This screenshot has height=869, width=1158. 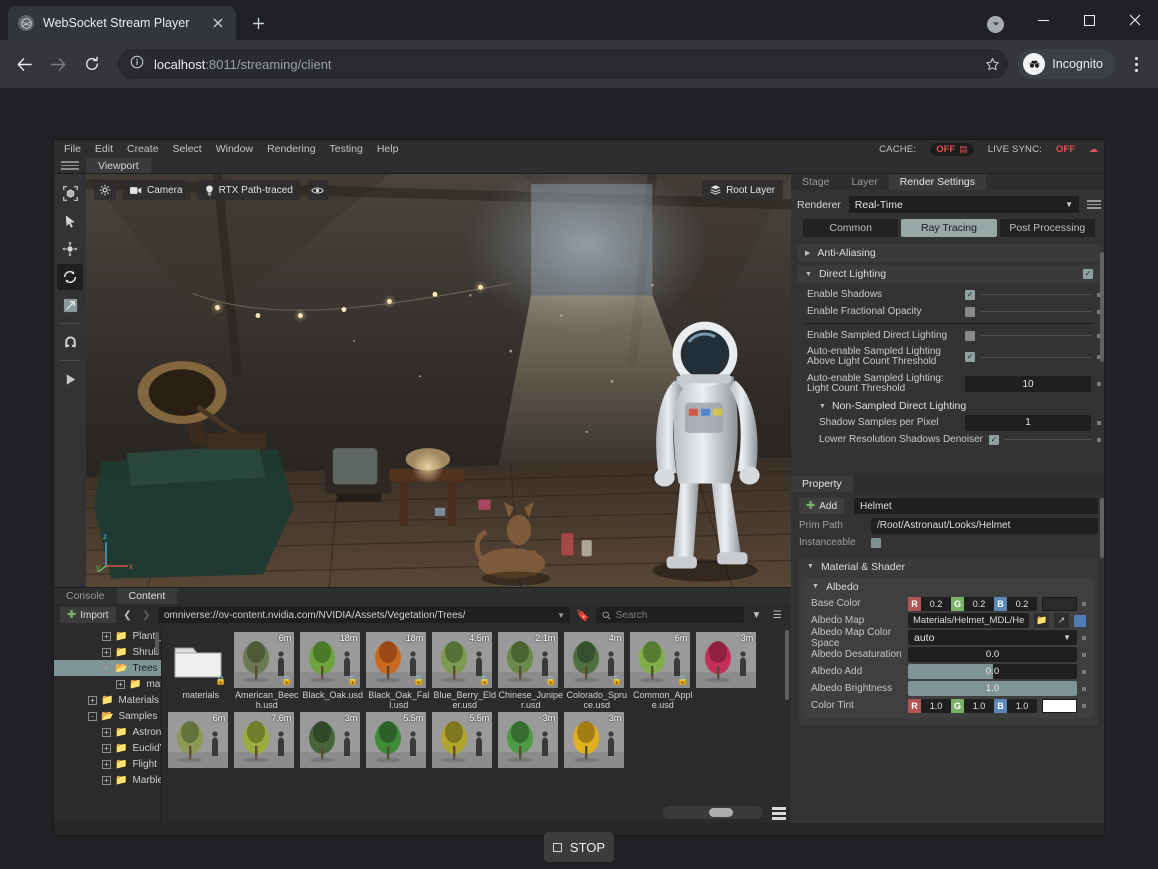 I want to click on section-anti-aliasing: ▶ Anti-Aliasing, so click(x=949, y=253).